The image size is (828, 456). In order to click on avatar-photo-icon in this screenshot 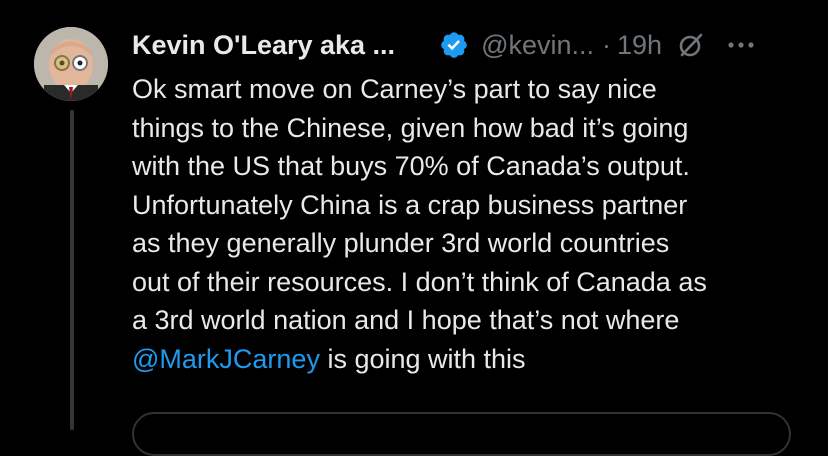, I will do `click(71, 64)`.